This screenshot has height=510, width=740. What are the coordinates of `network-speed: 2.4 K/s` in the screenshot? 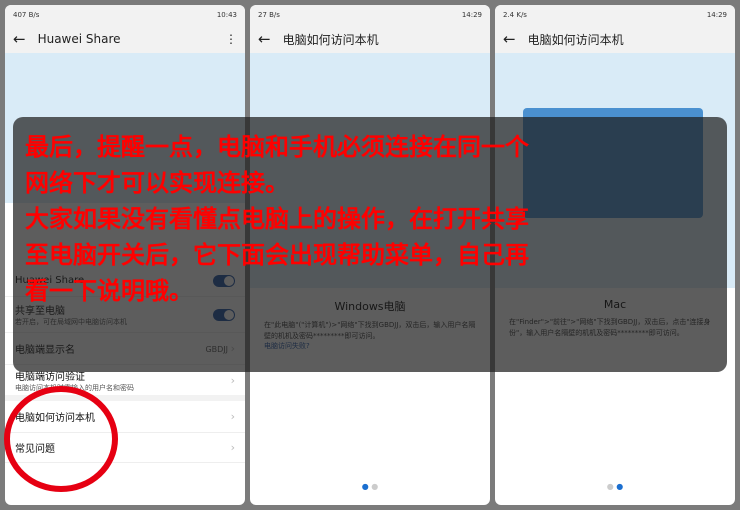 It's located at (515, 15).